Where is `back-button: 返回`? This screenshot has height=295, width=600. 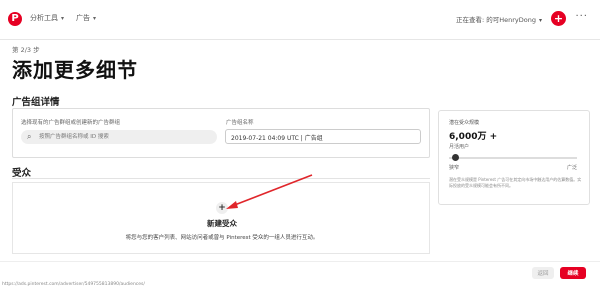
back-button: 返回 is located at coordinates (543, 273).